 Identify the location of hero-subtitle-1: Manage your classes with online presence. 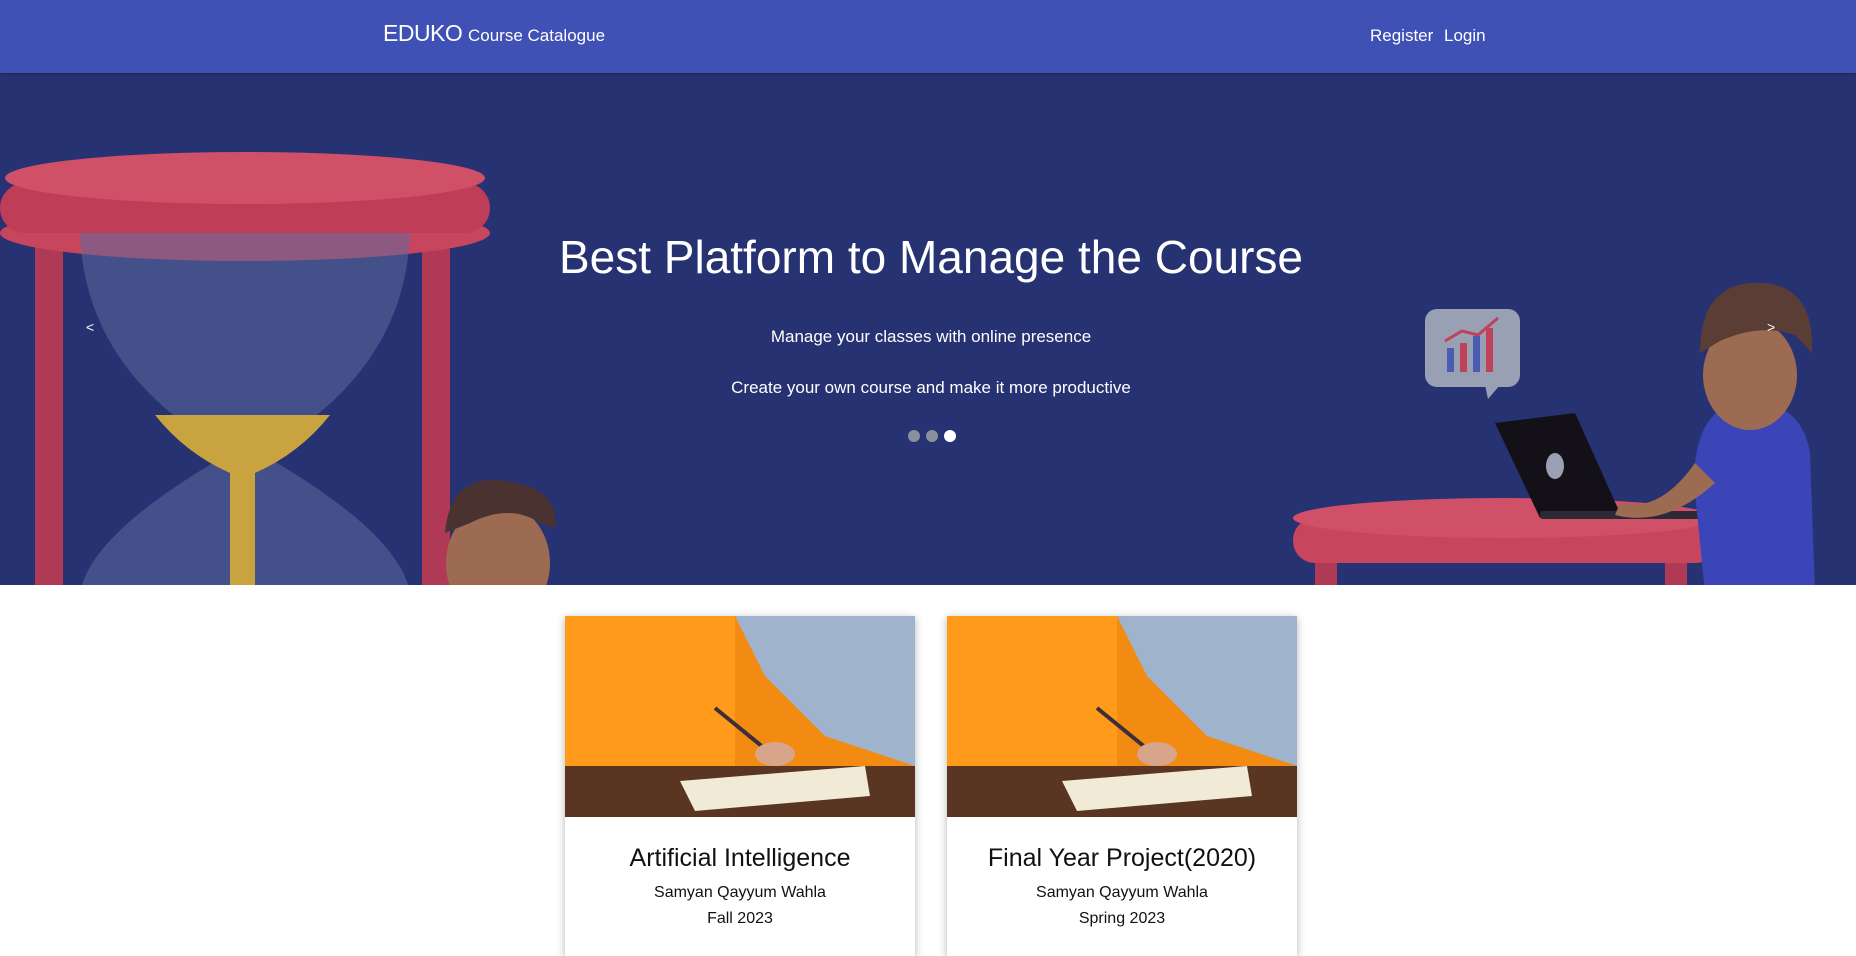
(931, 336).